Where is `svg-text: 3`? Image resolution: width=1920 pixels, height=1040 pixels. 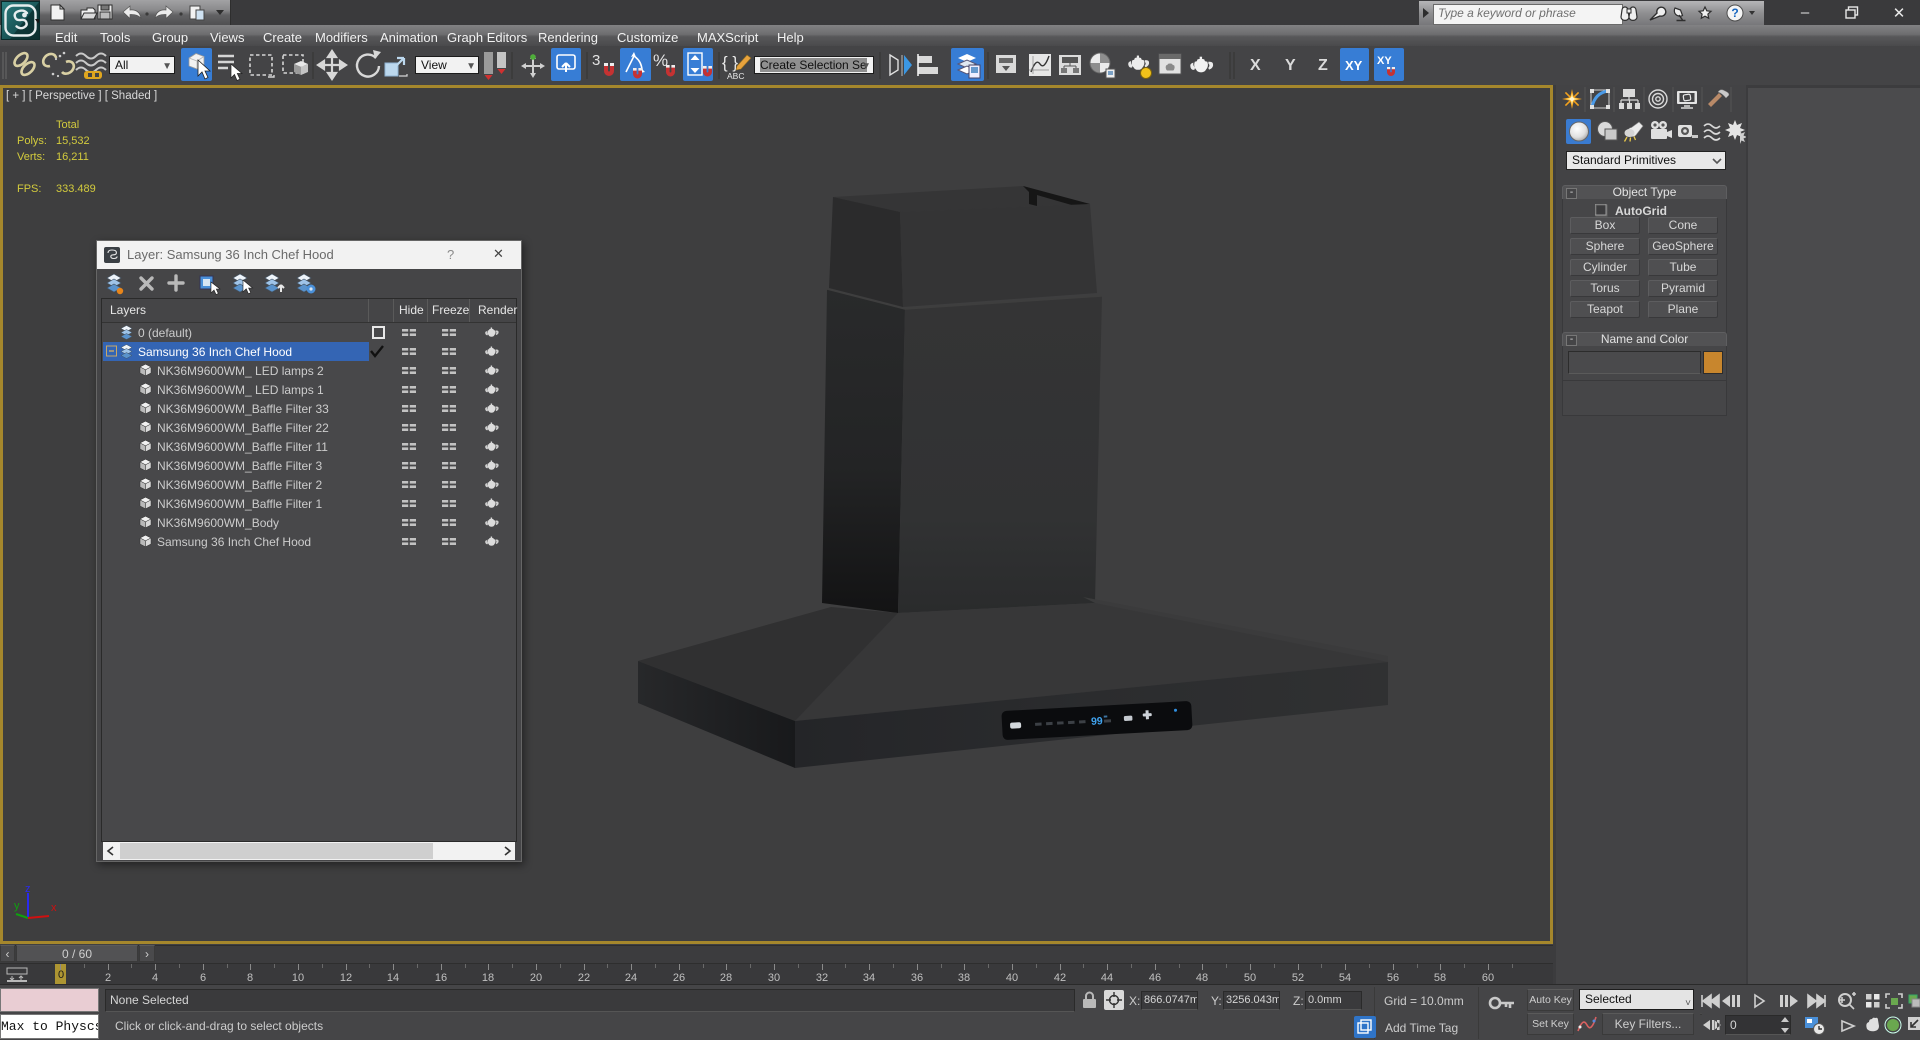
svg-text: 3 is located at coordinates (596, 60).